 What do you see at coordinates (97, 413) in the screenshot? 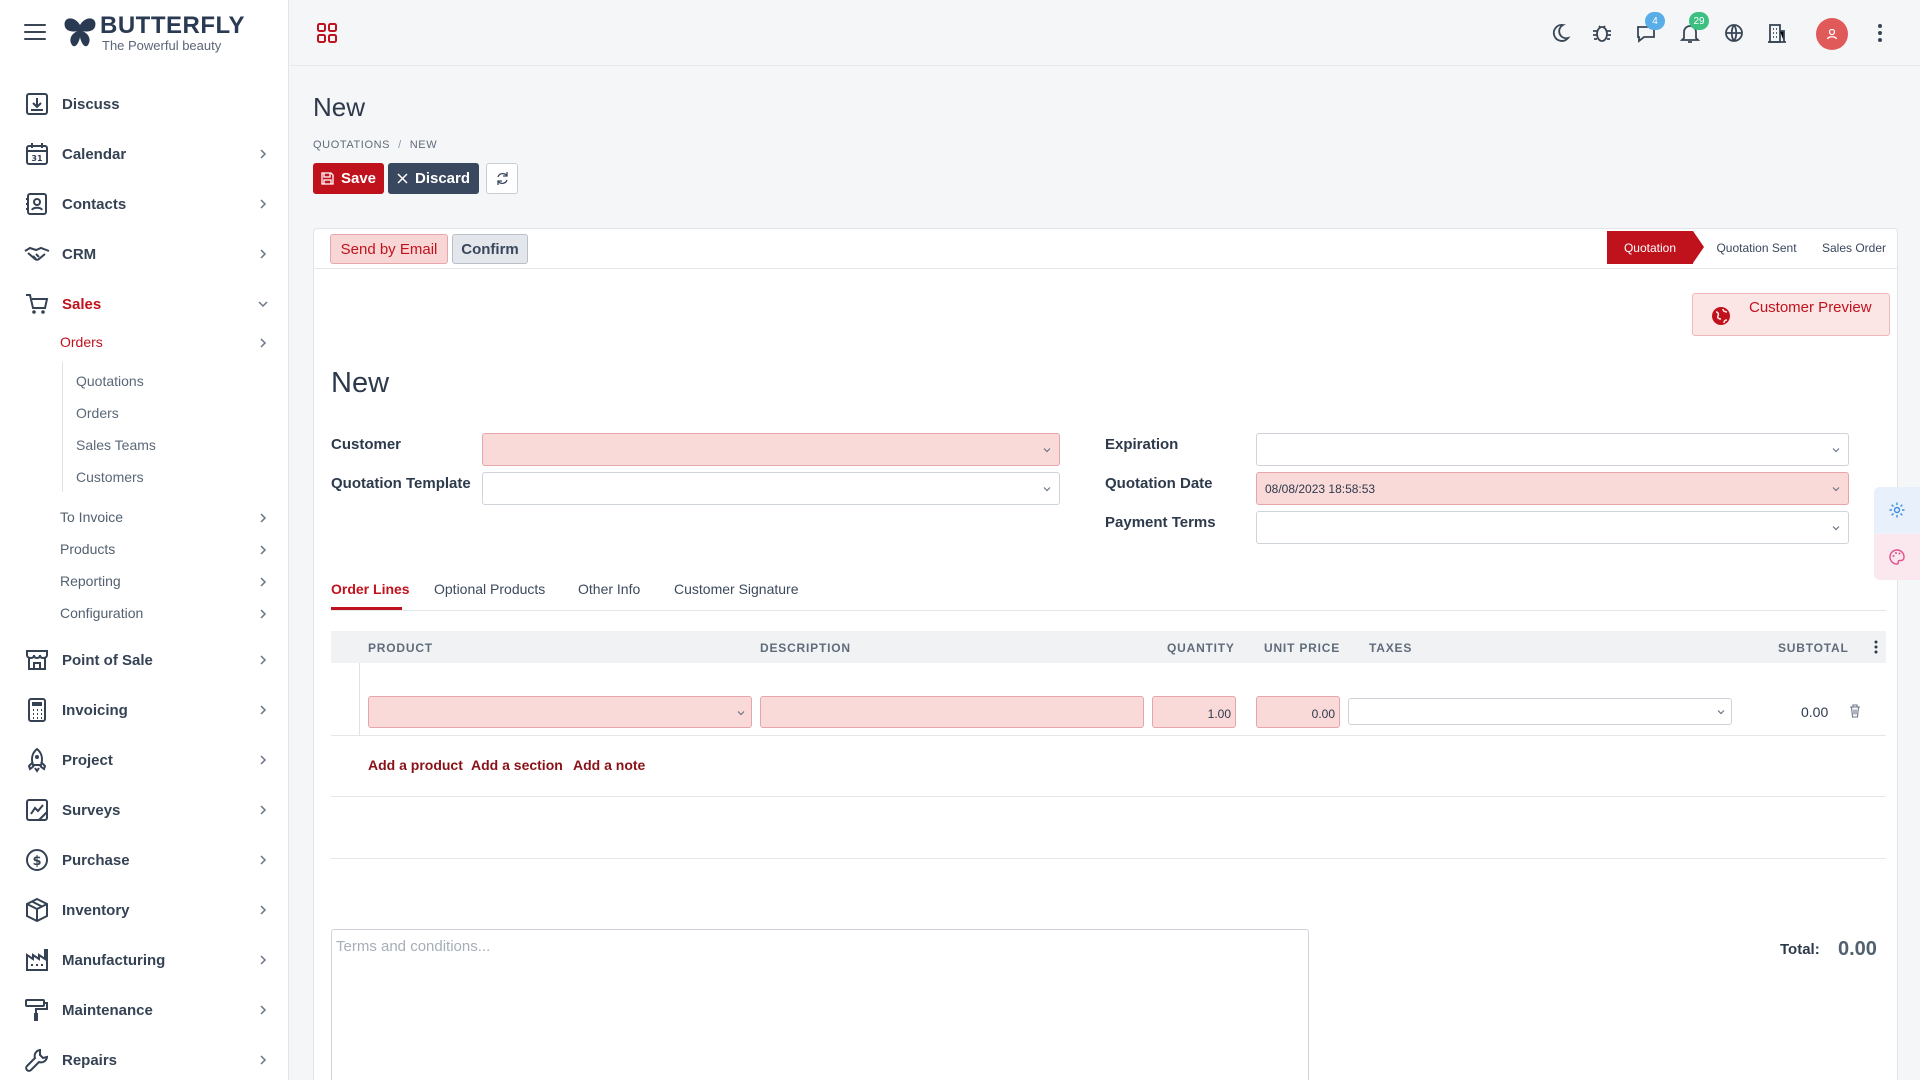
I see `sidebar-subsub-orders: Orders` at bounding box center [97, 413].